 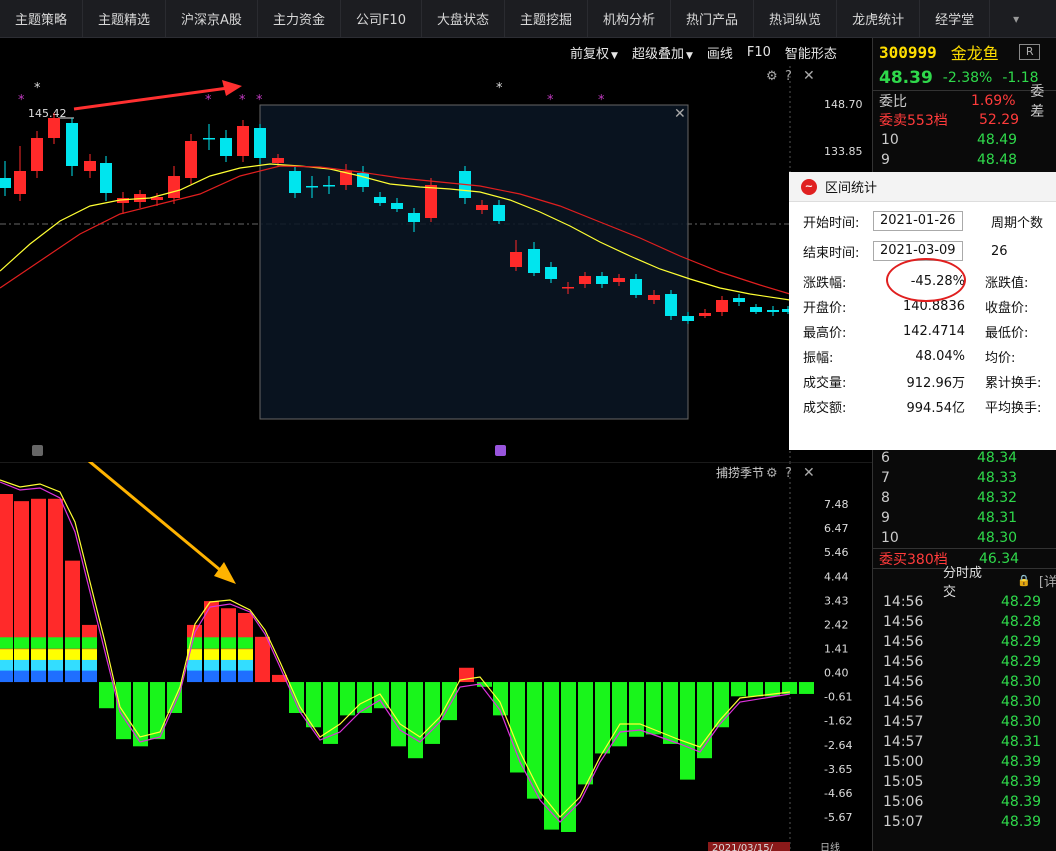 What do you see at coordinates (630, 18) in the screenshot?
I see `nav-item-7: 机构分析` at bounding box center [630, 18].